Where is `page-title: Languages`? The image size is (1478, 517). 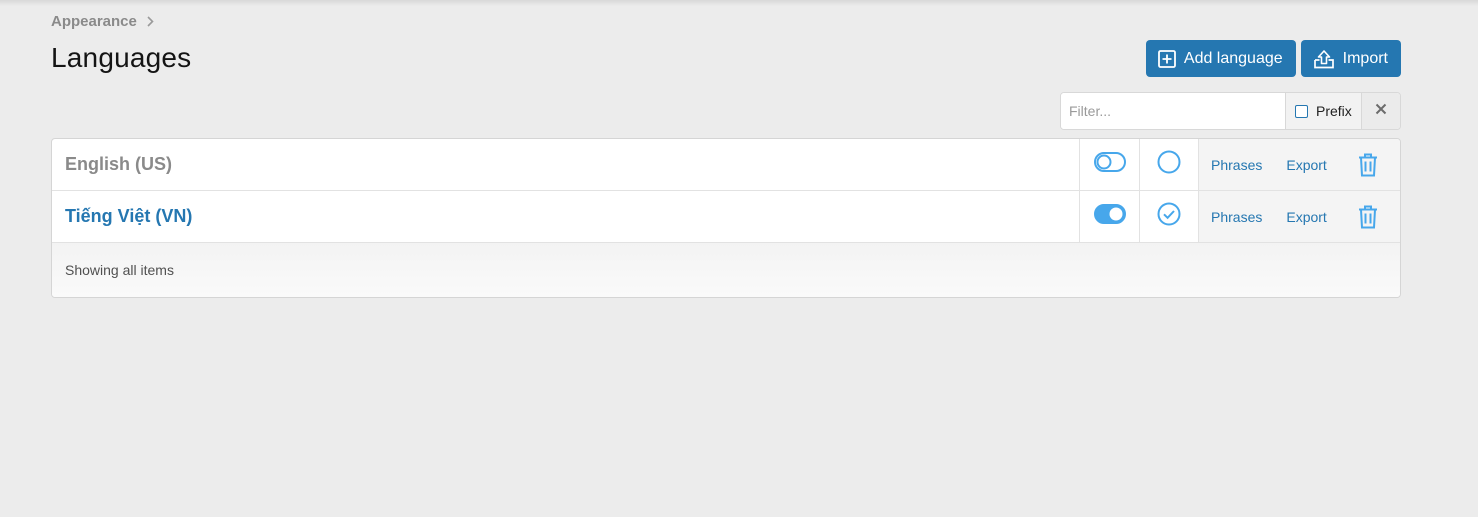 page-title: Languages is located at coordinates (121, 57).